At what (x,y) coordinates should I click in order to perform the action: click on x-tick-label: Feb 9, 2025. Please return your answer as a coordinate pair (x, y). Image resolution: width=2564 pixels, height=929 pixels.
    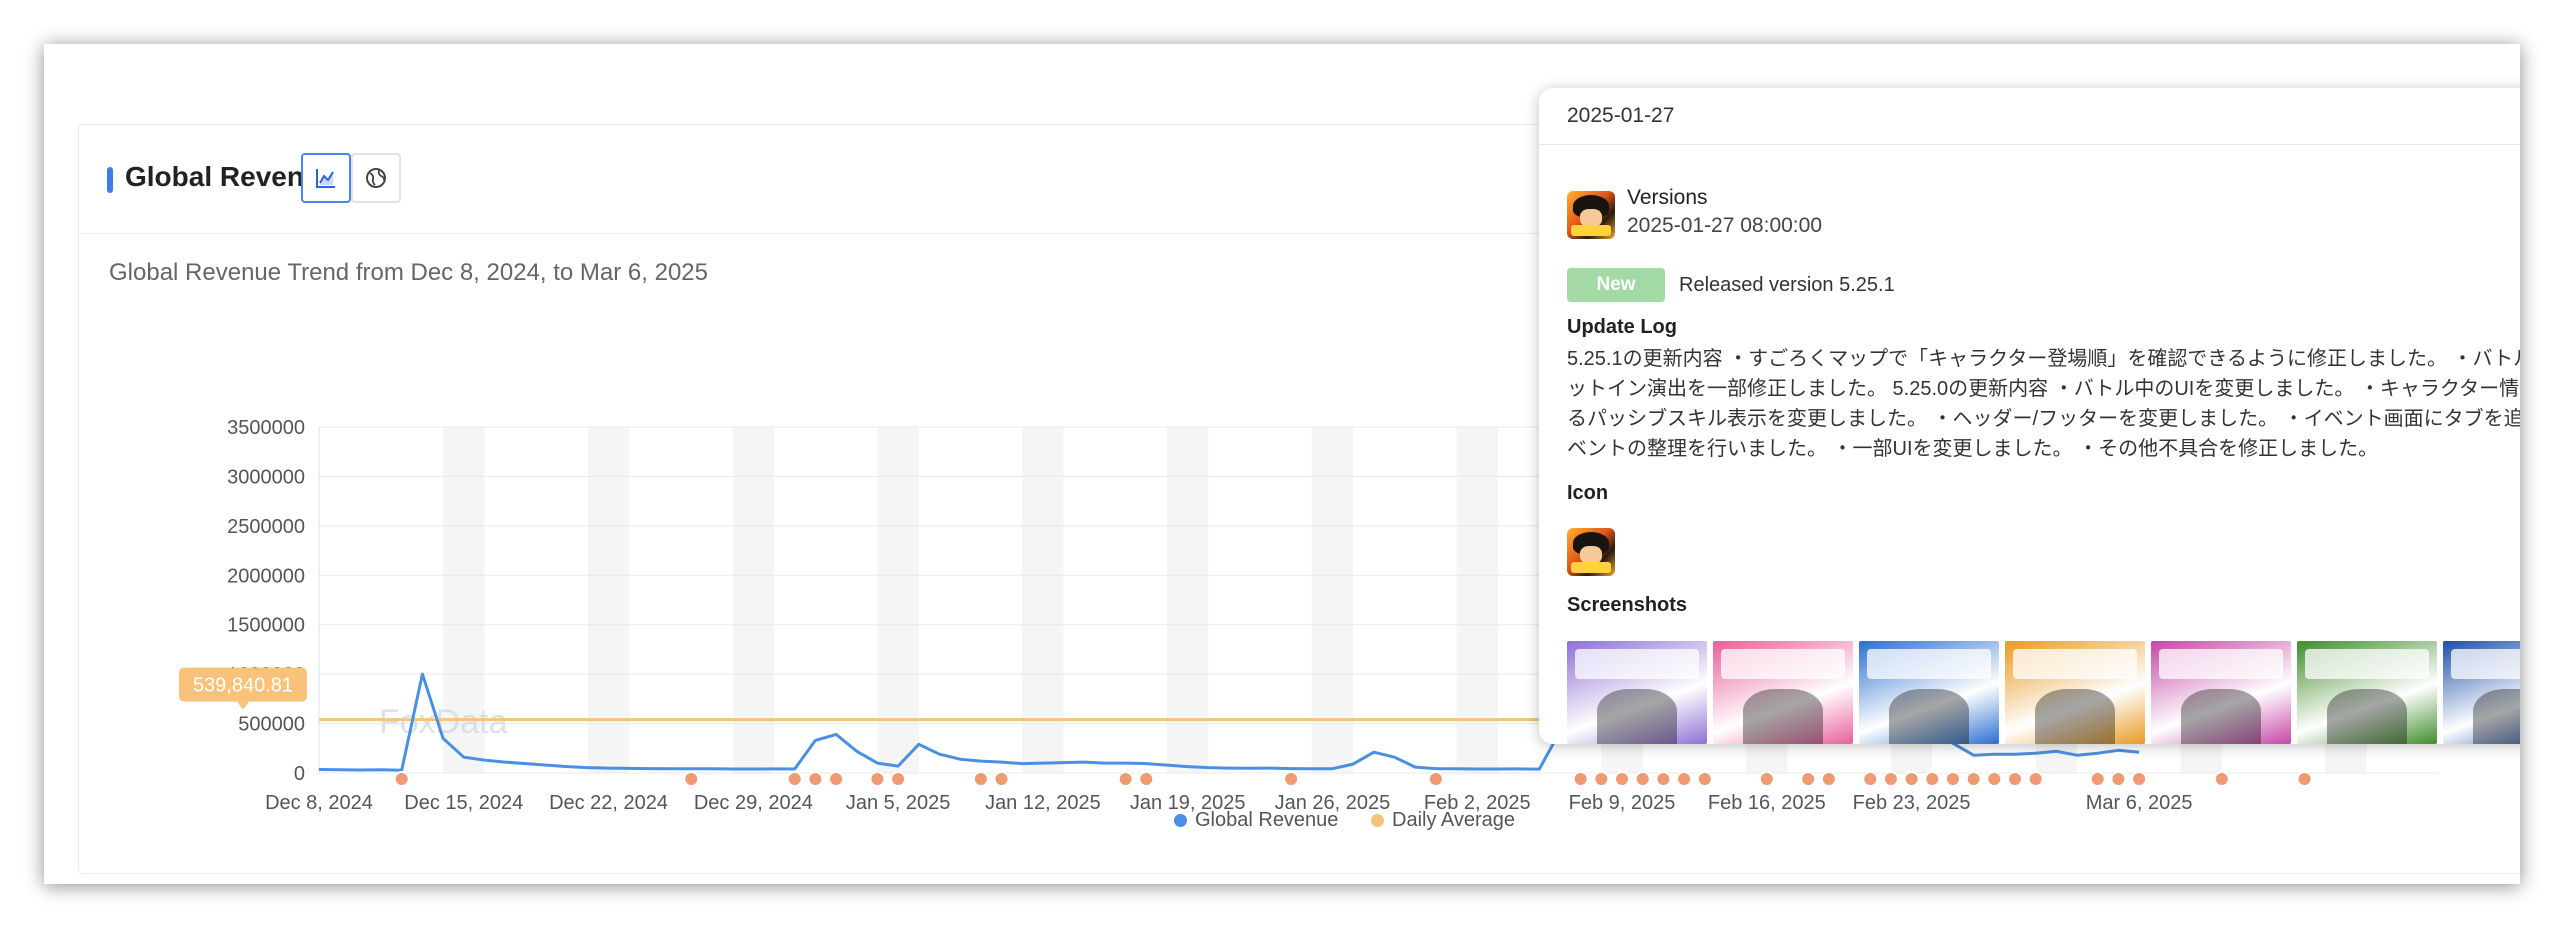
    Looking at the image, I should click on (1622, 803).